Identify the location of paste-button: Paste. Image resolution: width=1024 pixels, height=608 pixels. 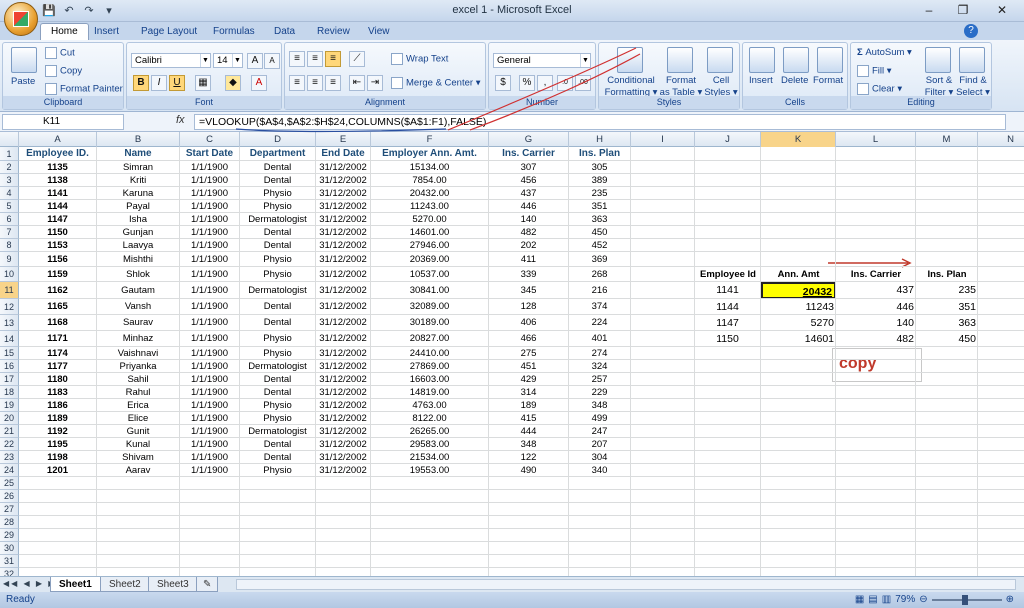
(23, 82).